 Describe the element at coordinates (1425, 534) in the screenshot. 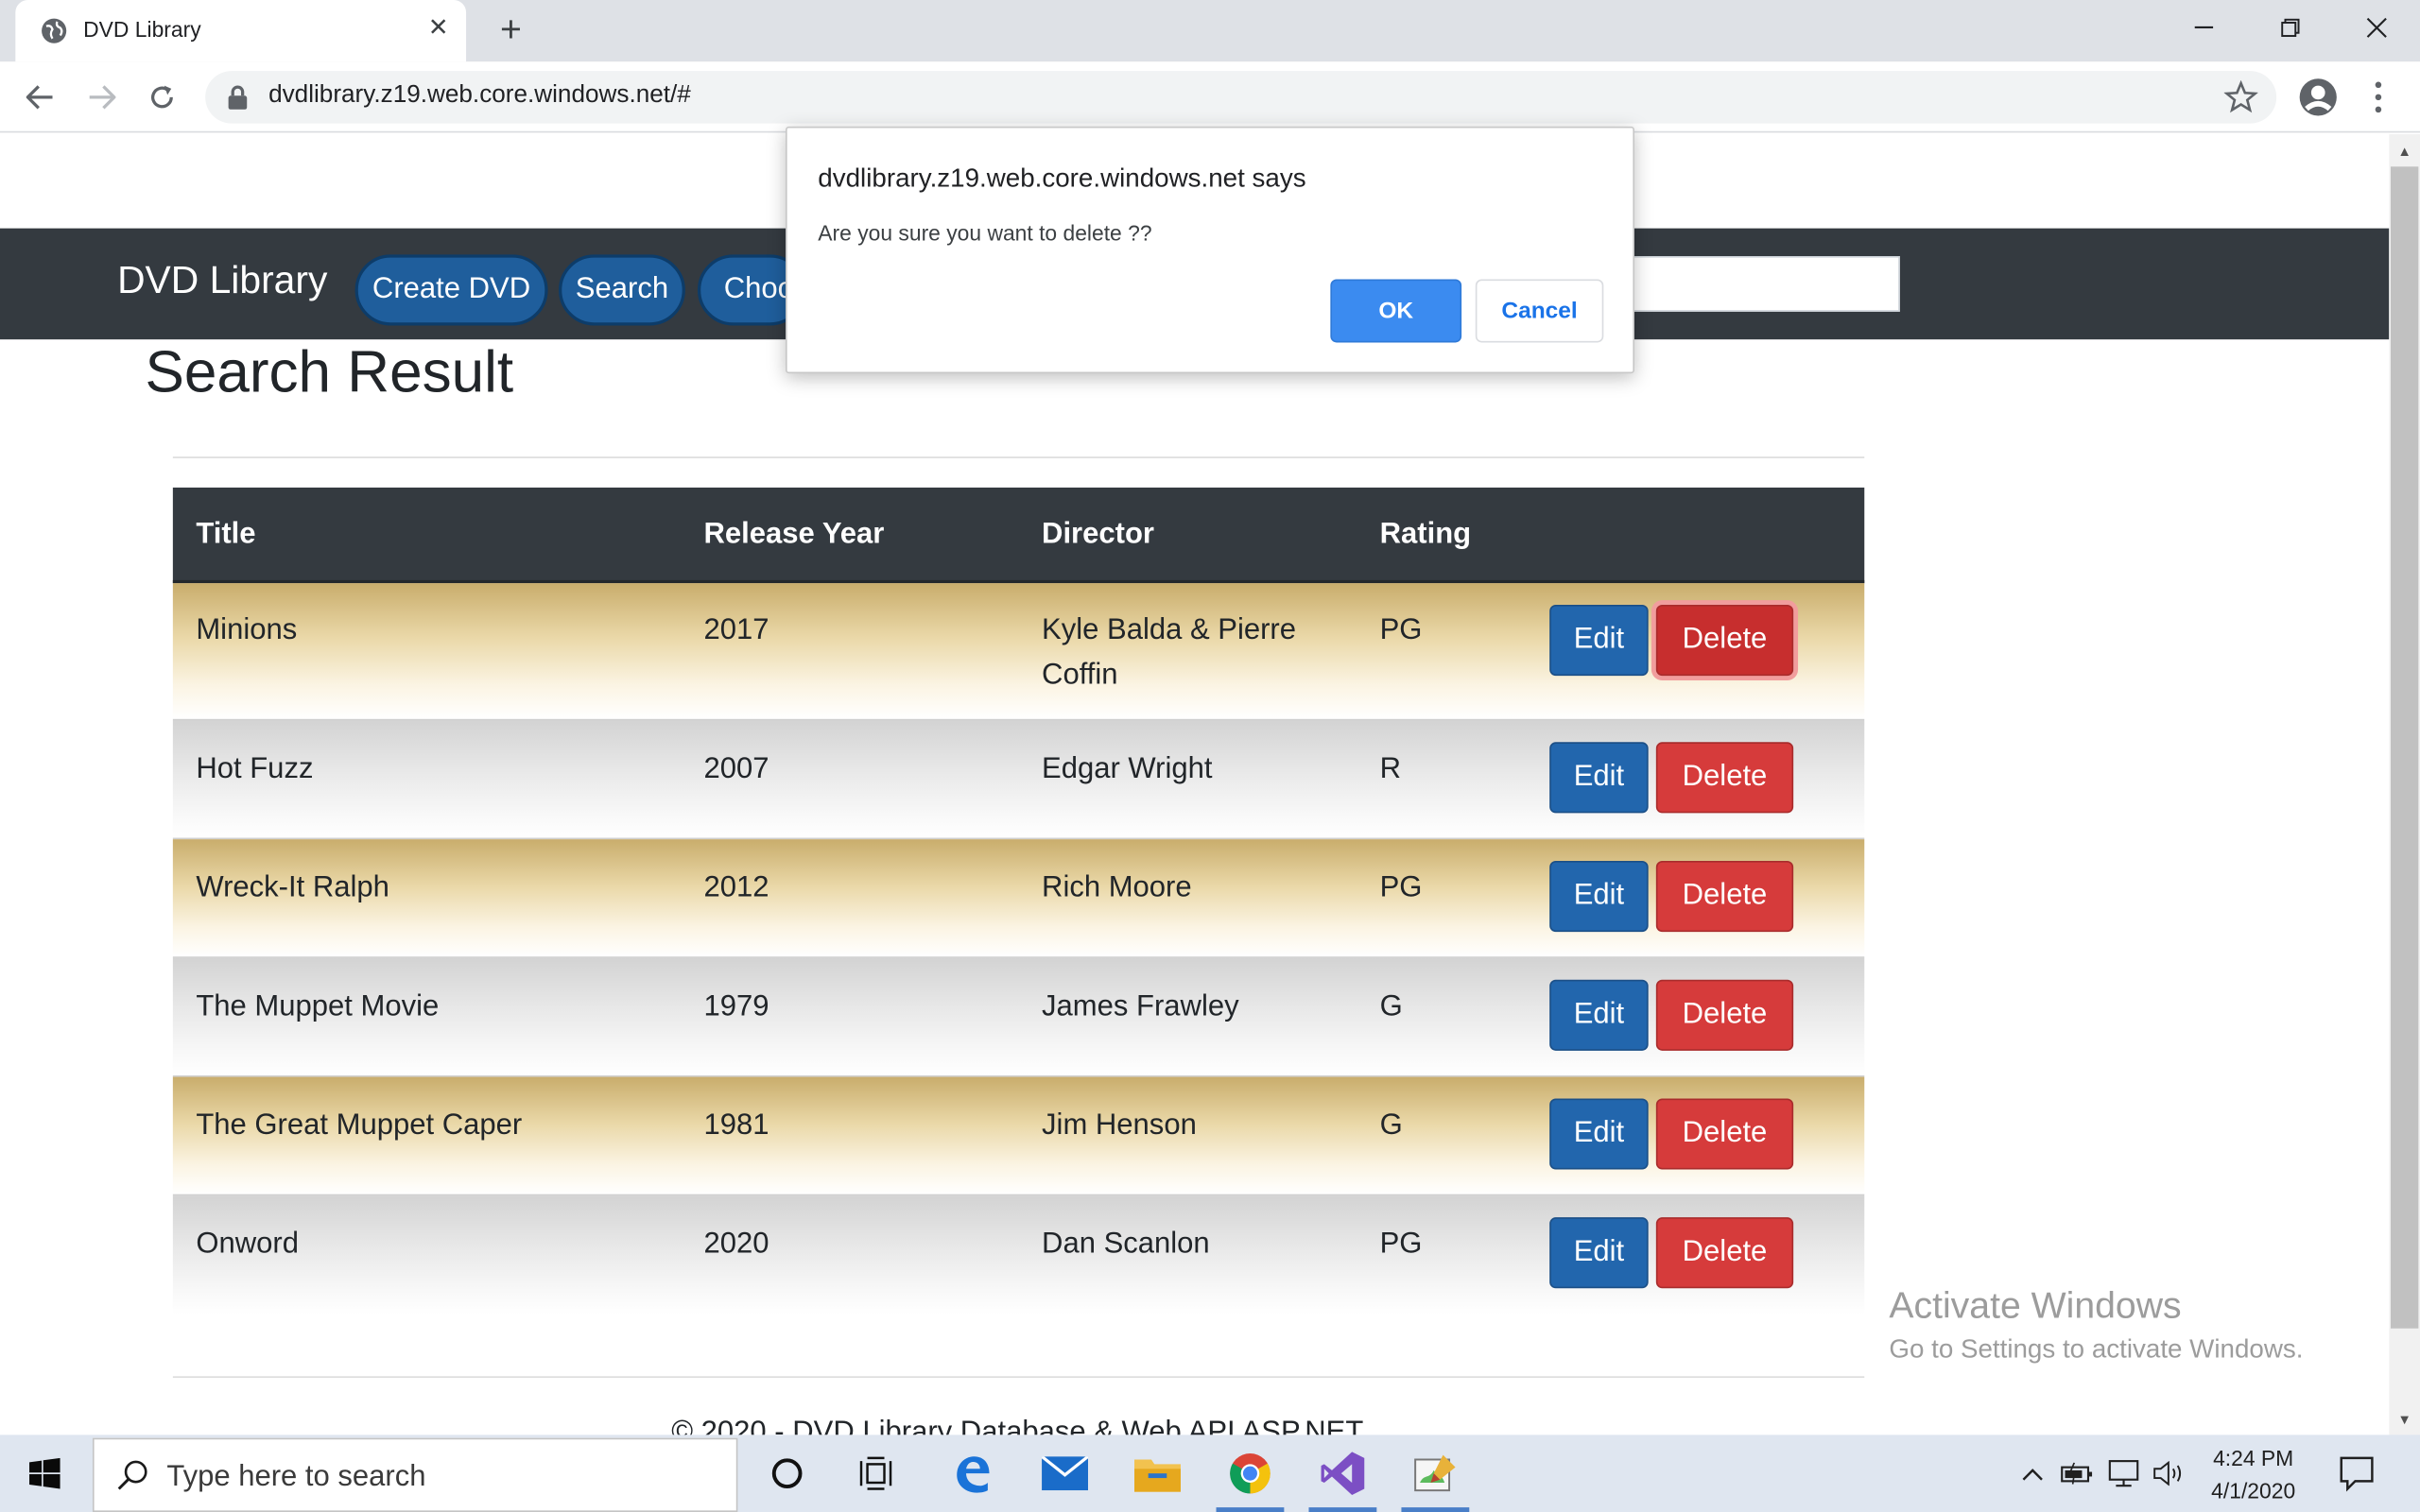

I see `header-rating: Rating` at that location.